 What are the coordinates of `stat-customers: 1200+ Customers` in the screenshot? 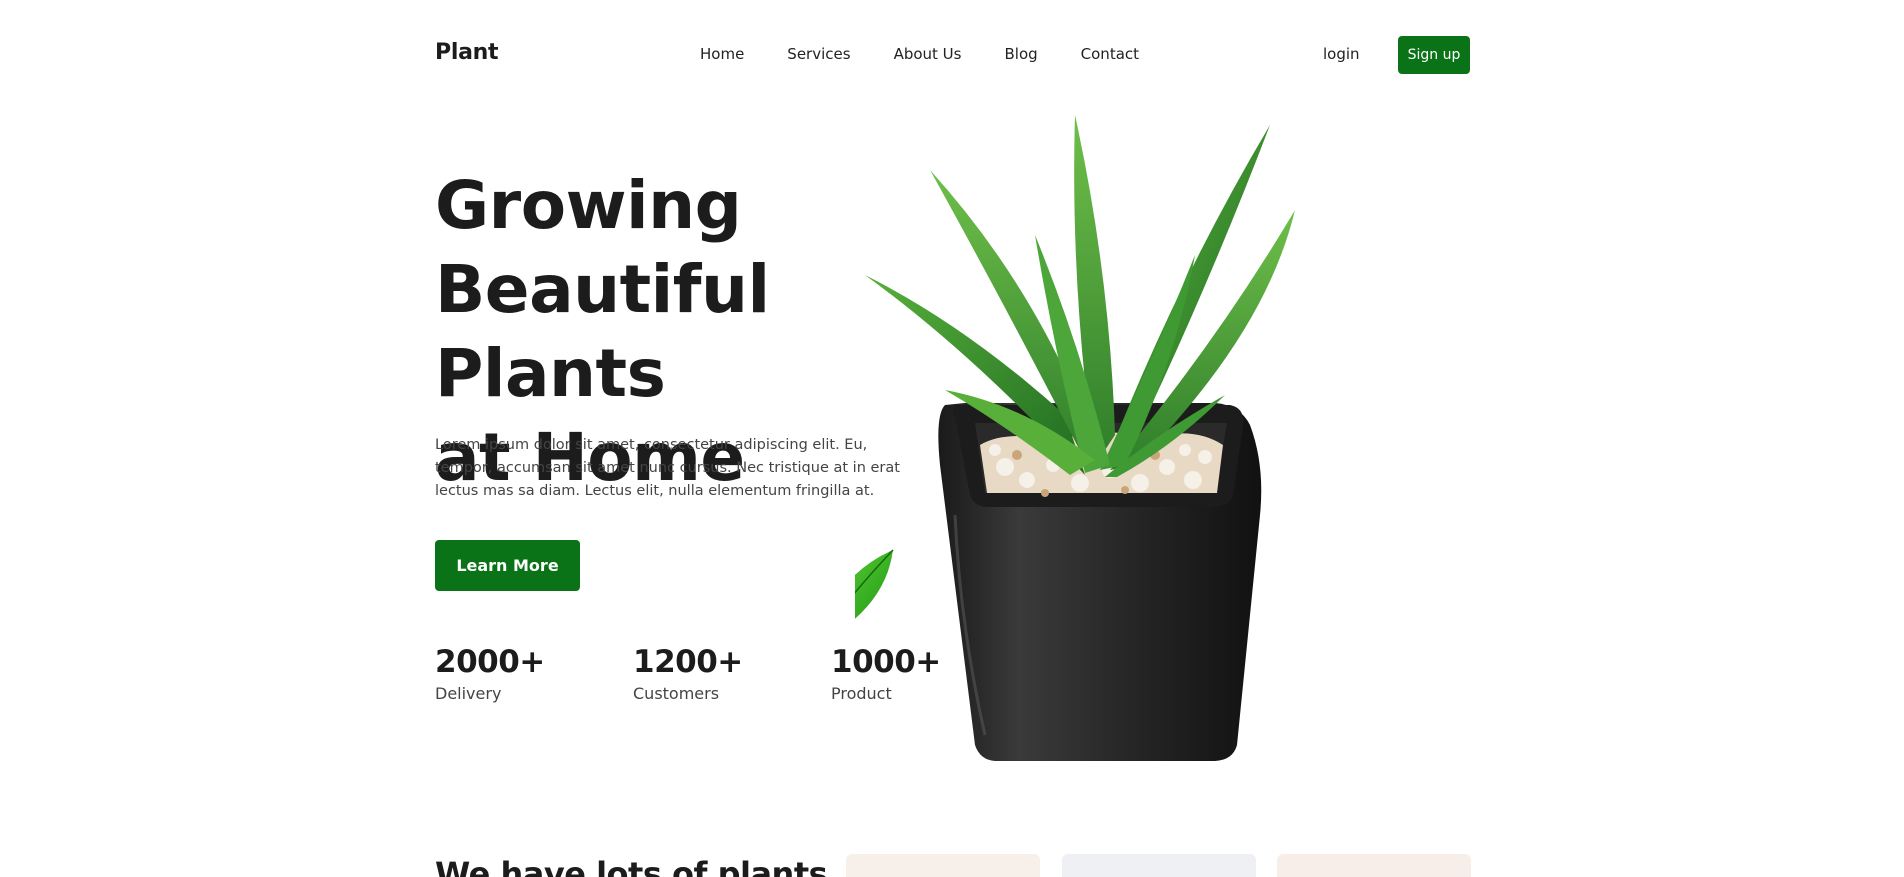 It's located at (688, 673).